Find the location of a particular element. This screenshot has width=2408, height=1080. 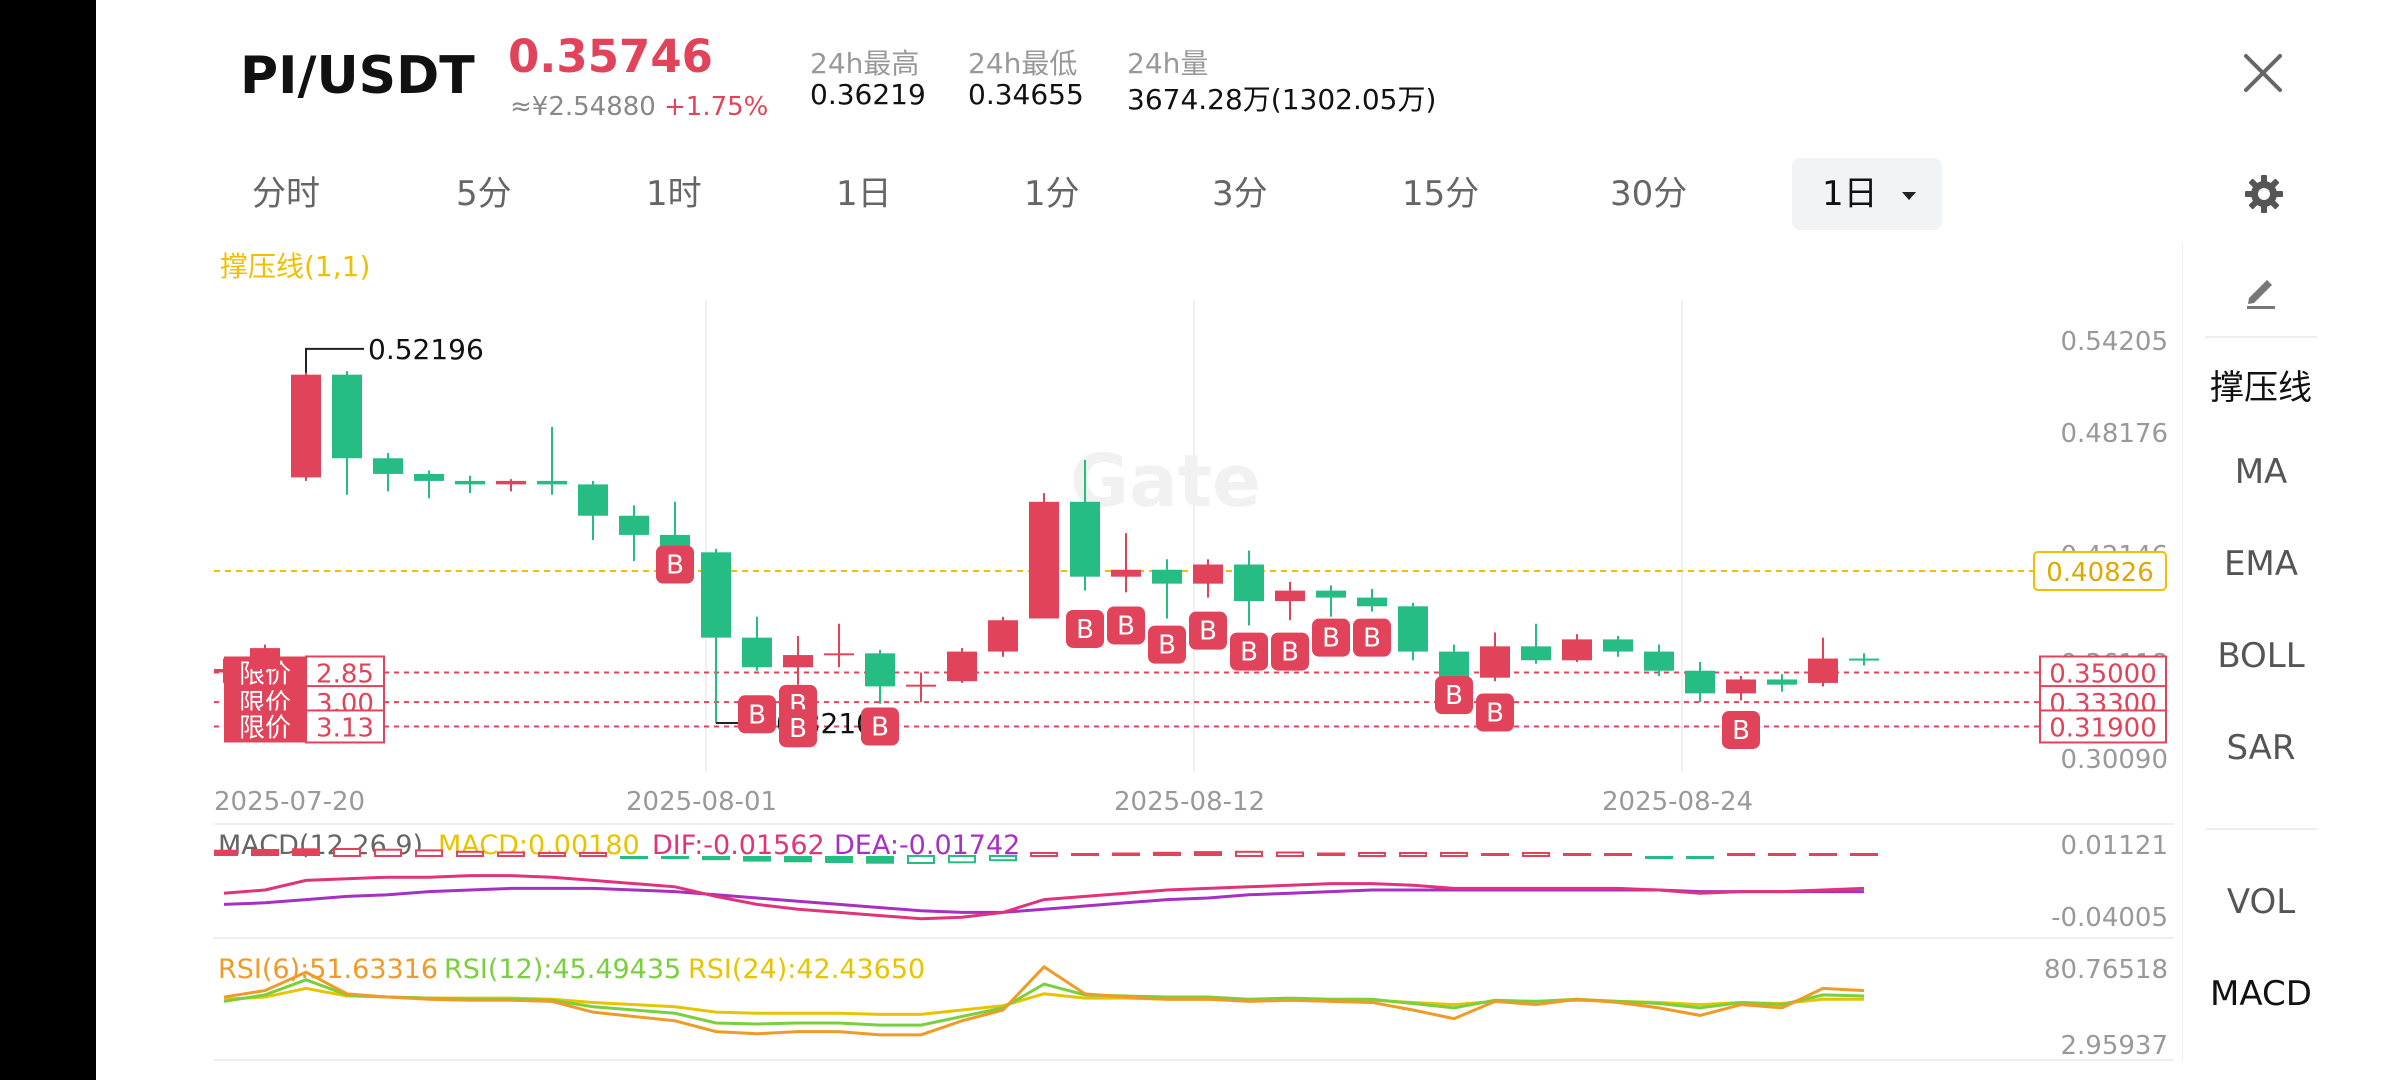

sidebar-item-ma: MA is located at coordinates (2261, 472).